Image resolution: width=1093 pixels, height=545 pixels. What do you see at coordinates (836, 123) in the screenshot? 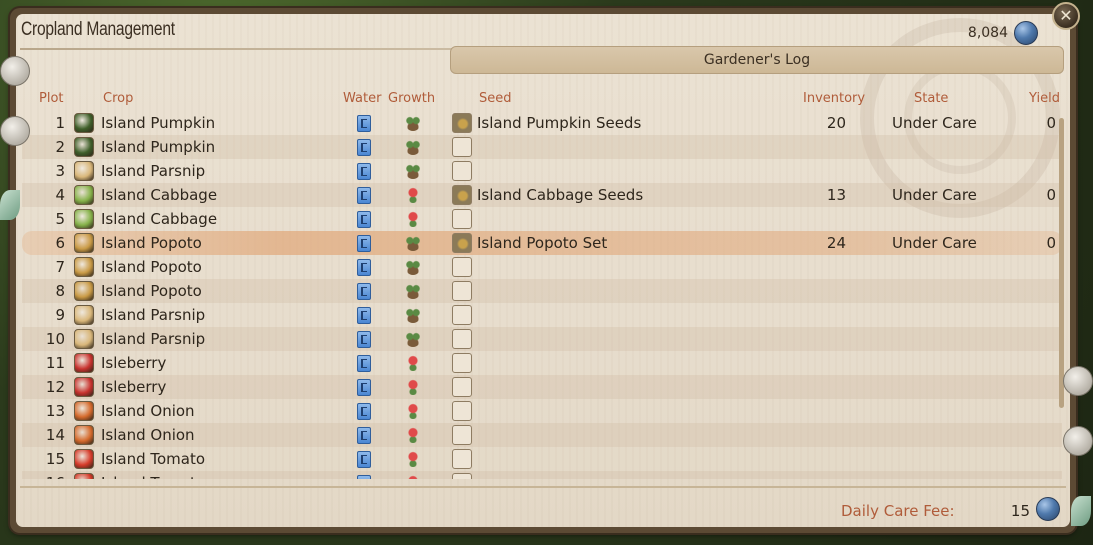
I see `seed-inventory: 20` at bounding box center [836, 123].